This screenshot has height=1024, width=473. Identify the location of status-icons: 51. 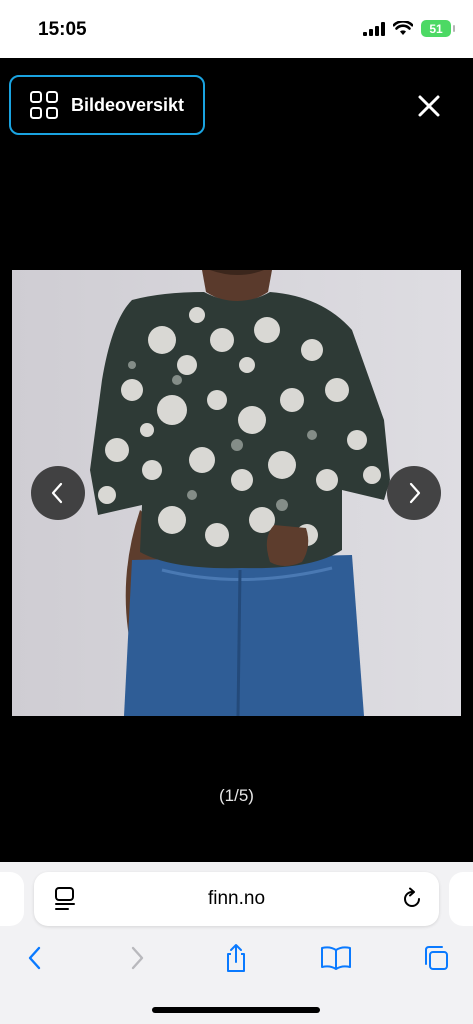
(409, 28).